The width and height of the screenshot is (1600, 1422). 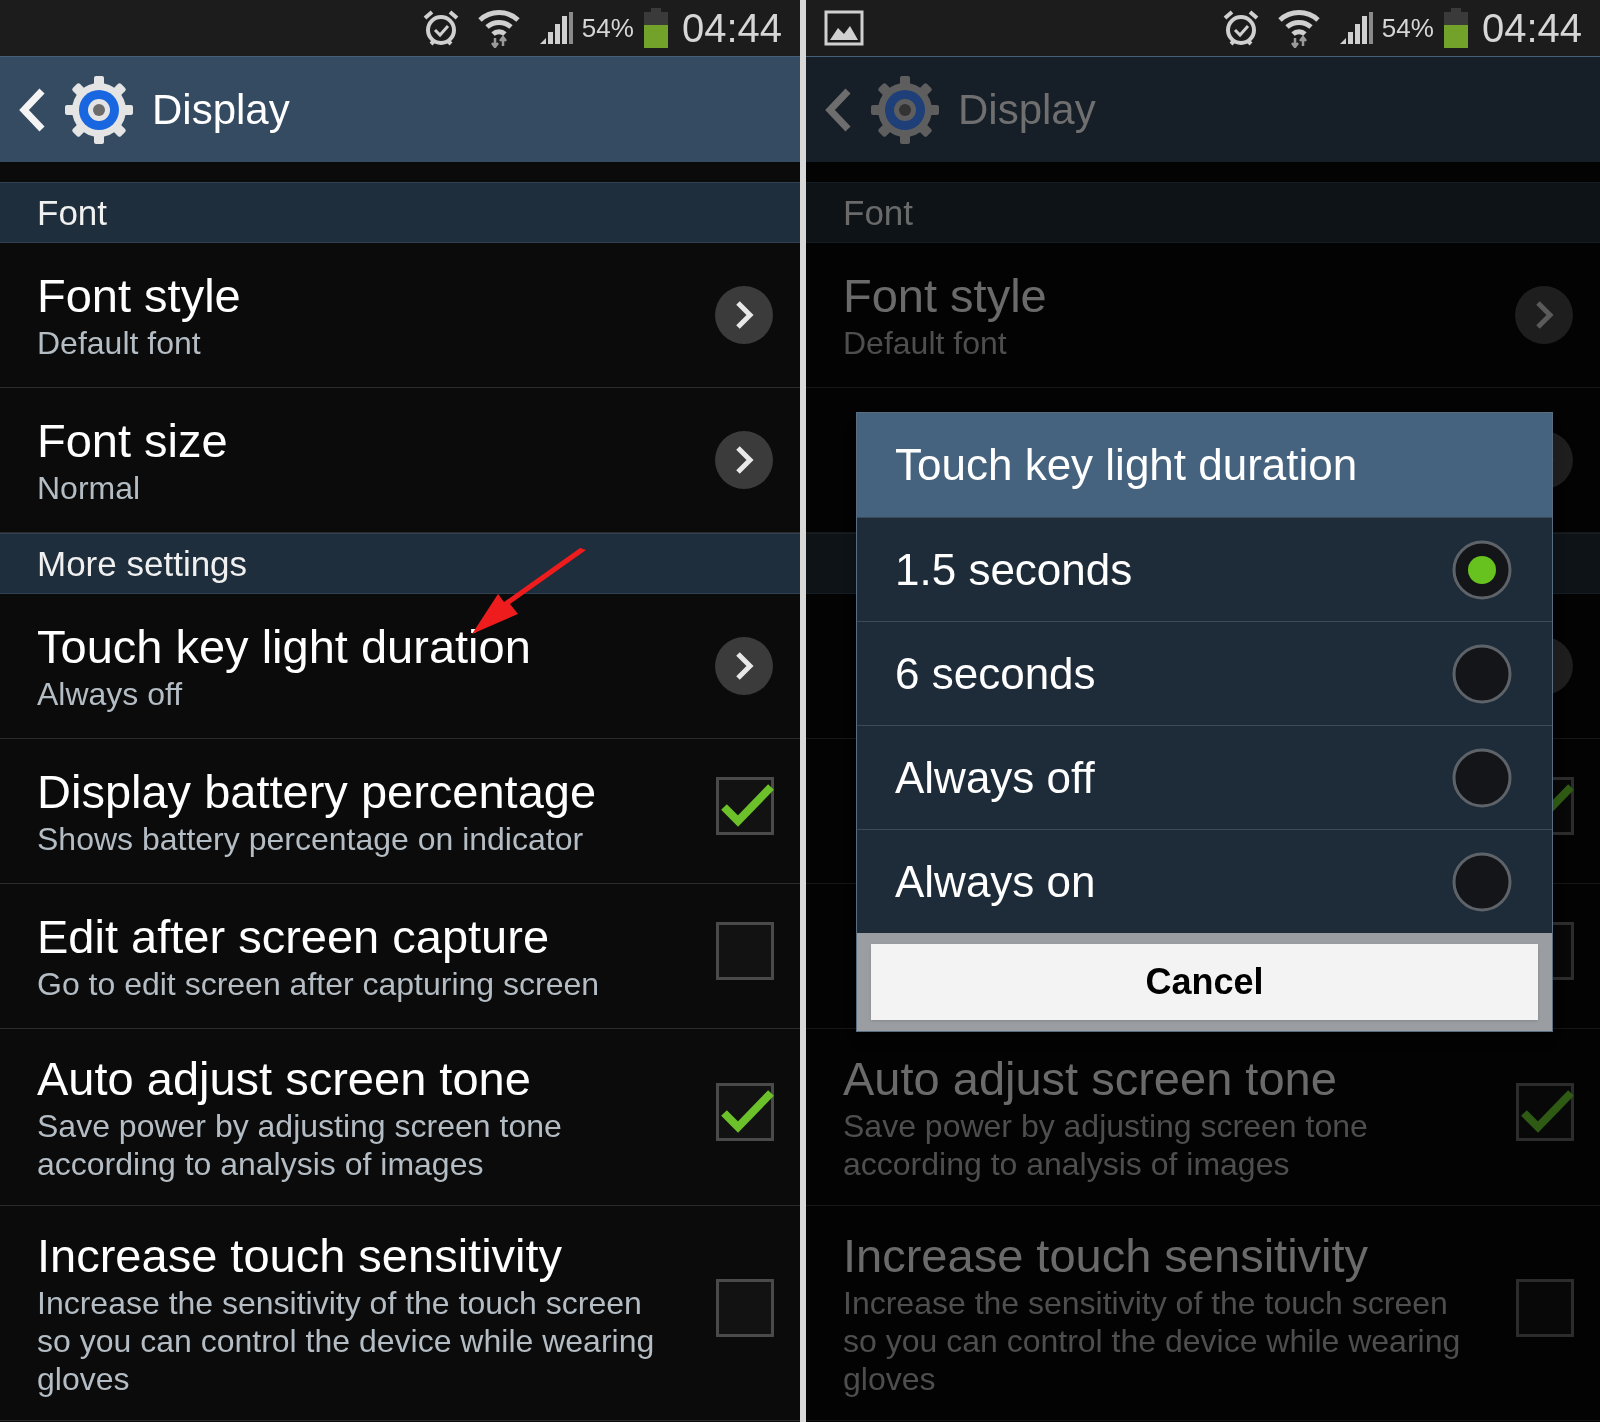 I want to click on radio-option: 1.5 seconds, so click(x=1204, y=569).